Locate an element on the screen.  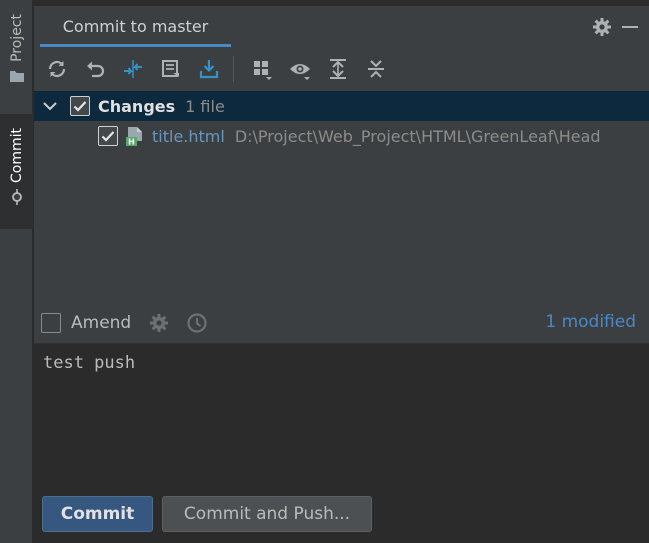
amend-checkbox is located at coordinates (51, 323).